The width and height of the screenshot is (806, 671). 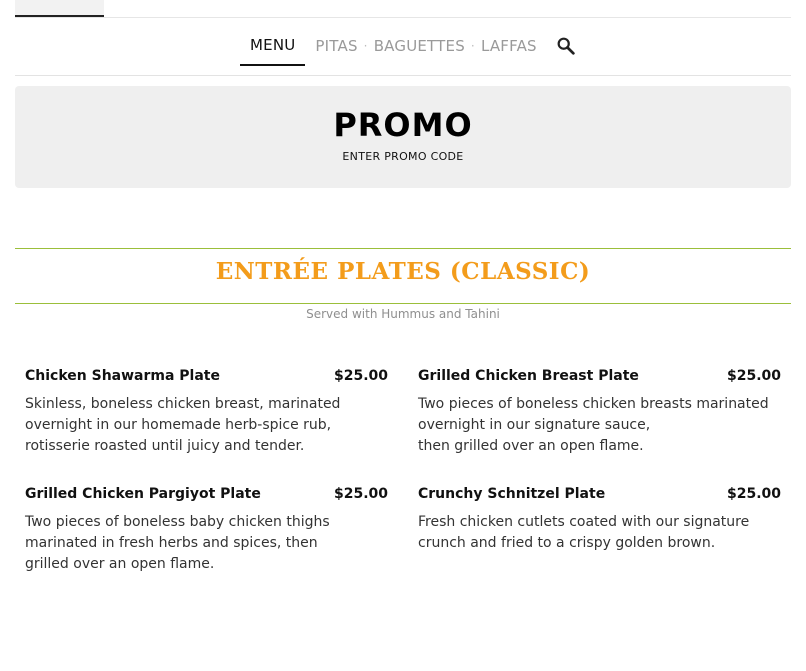 I want to click on section-rule-bottom, so click(x=403, y=303).